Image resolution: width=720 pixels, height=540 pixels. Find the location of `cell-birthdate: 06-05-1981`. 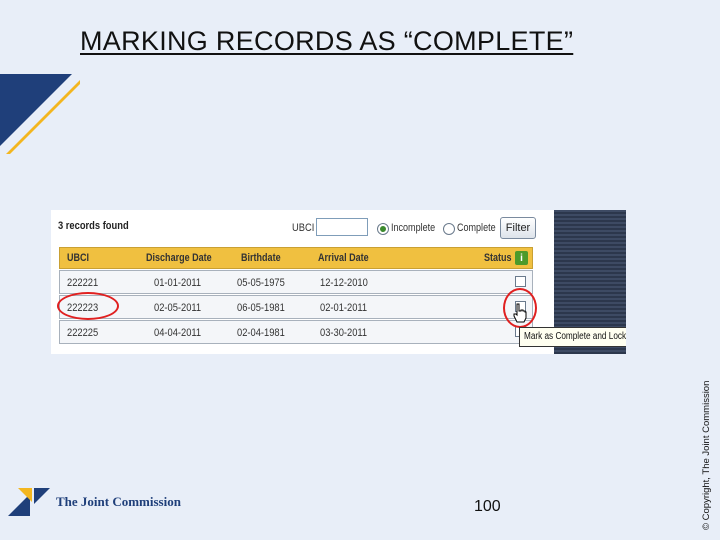

cell-birthdate: 06-05-1981 is located at coordinates (261, 308).